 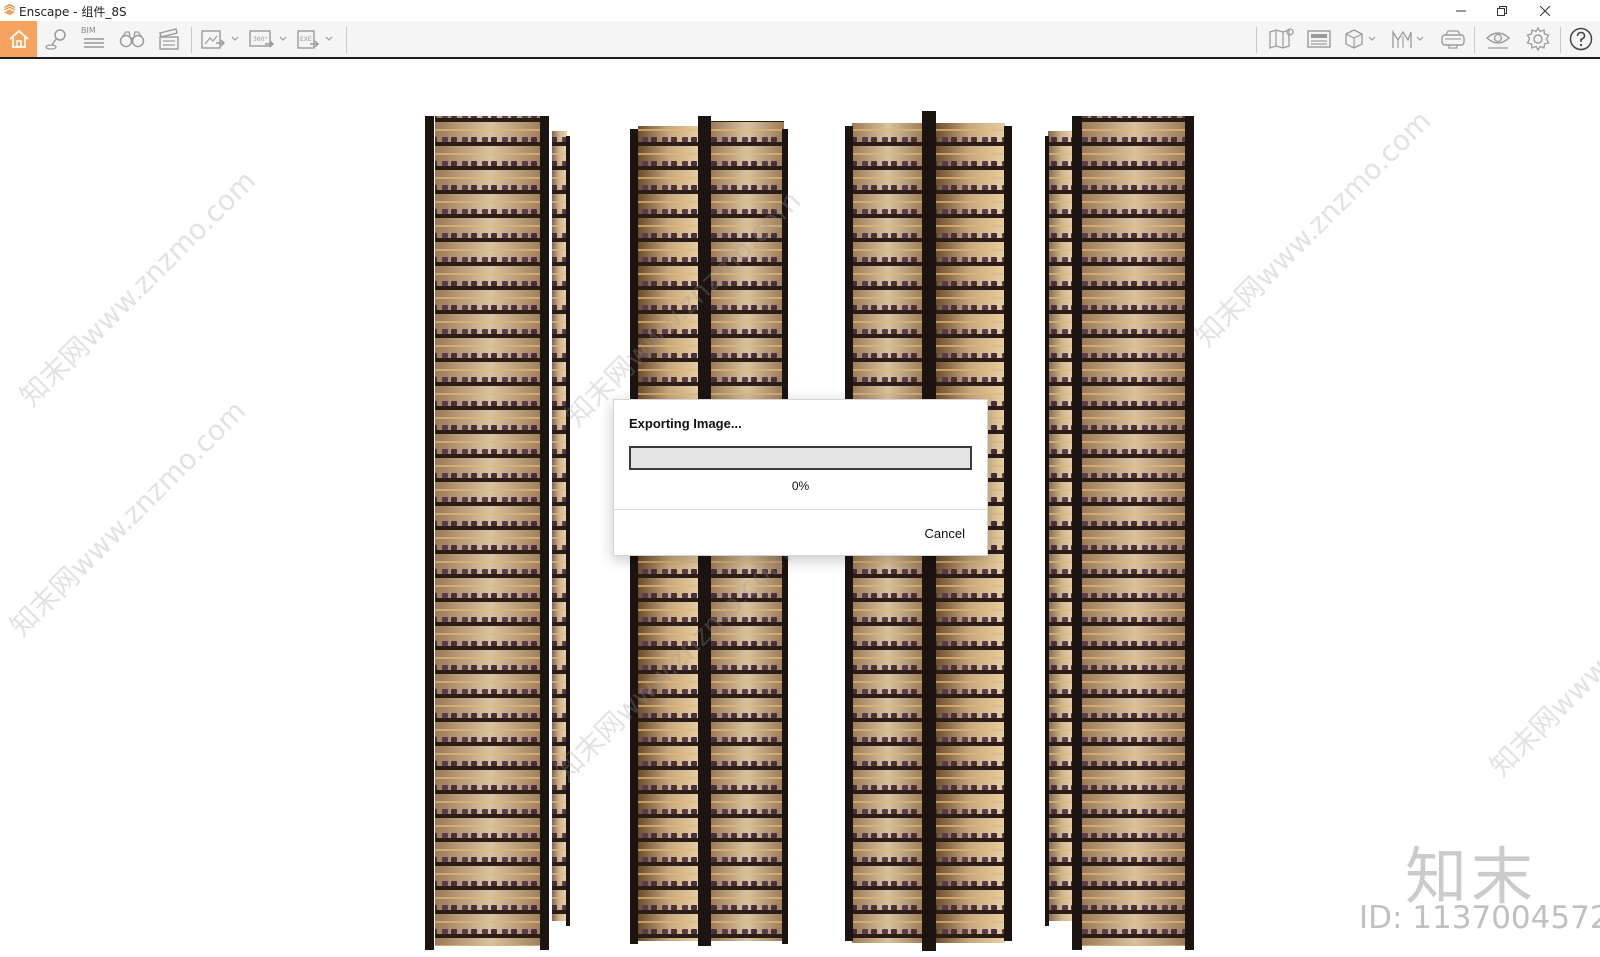 I want to click on export-panorama-icon: 360°, so click(x=268, y=39).